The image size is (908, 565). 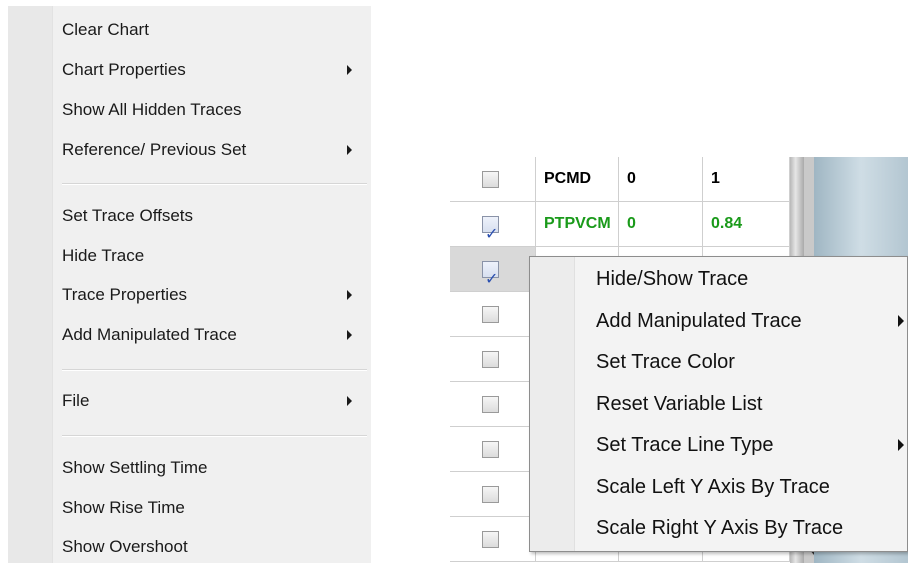 I want to click on menu-item-chart-properties: Chart Properties, so click(x=189, y=70).